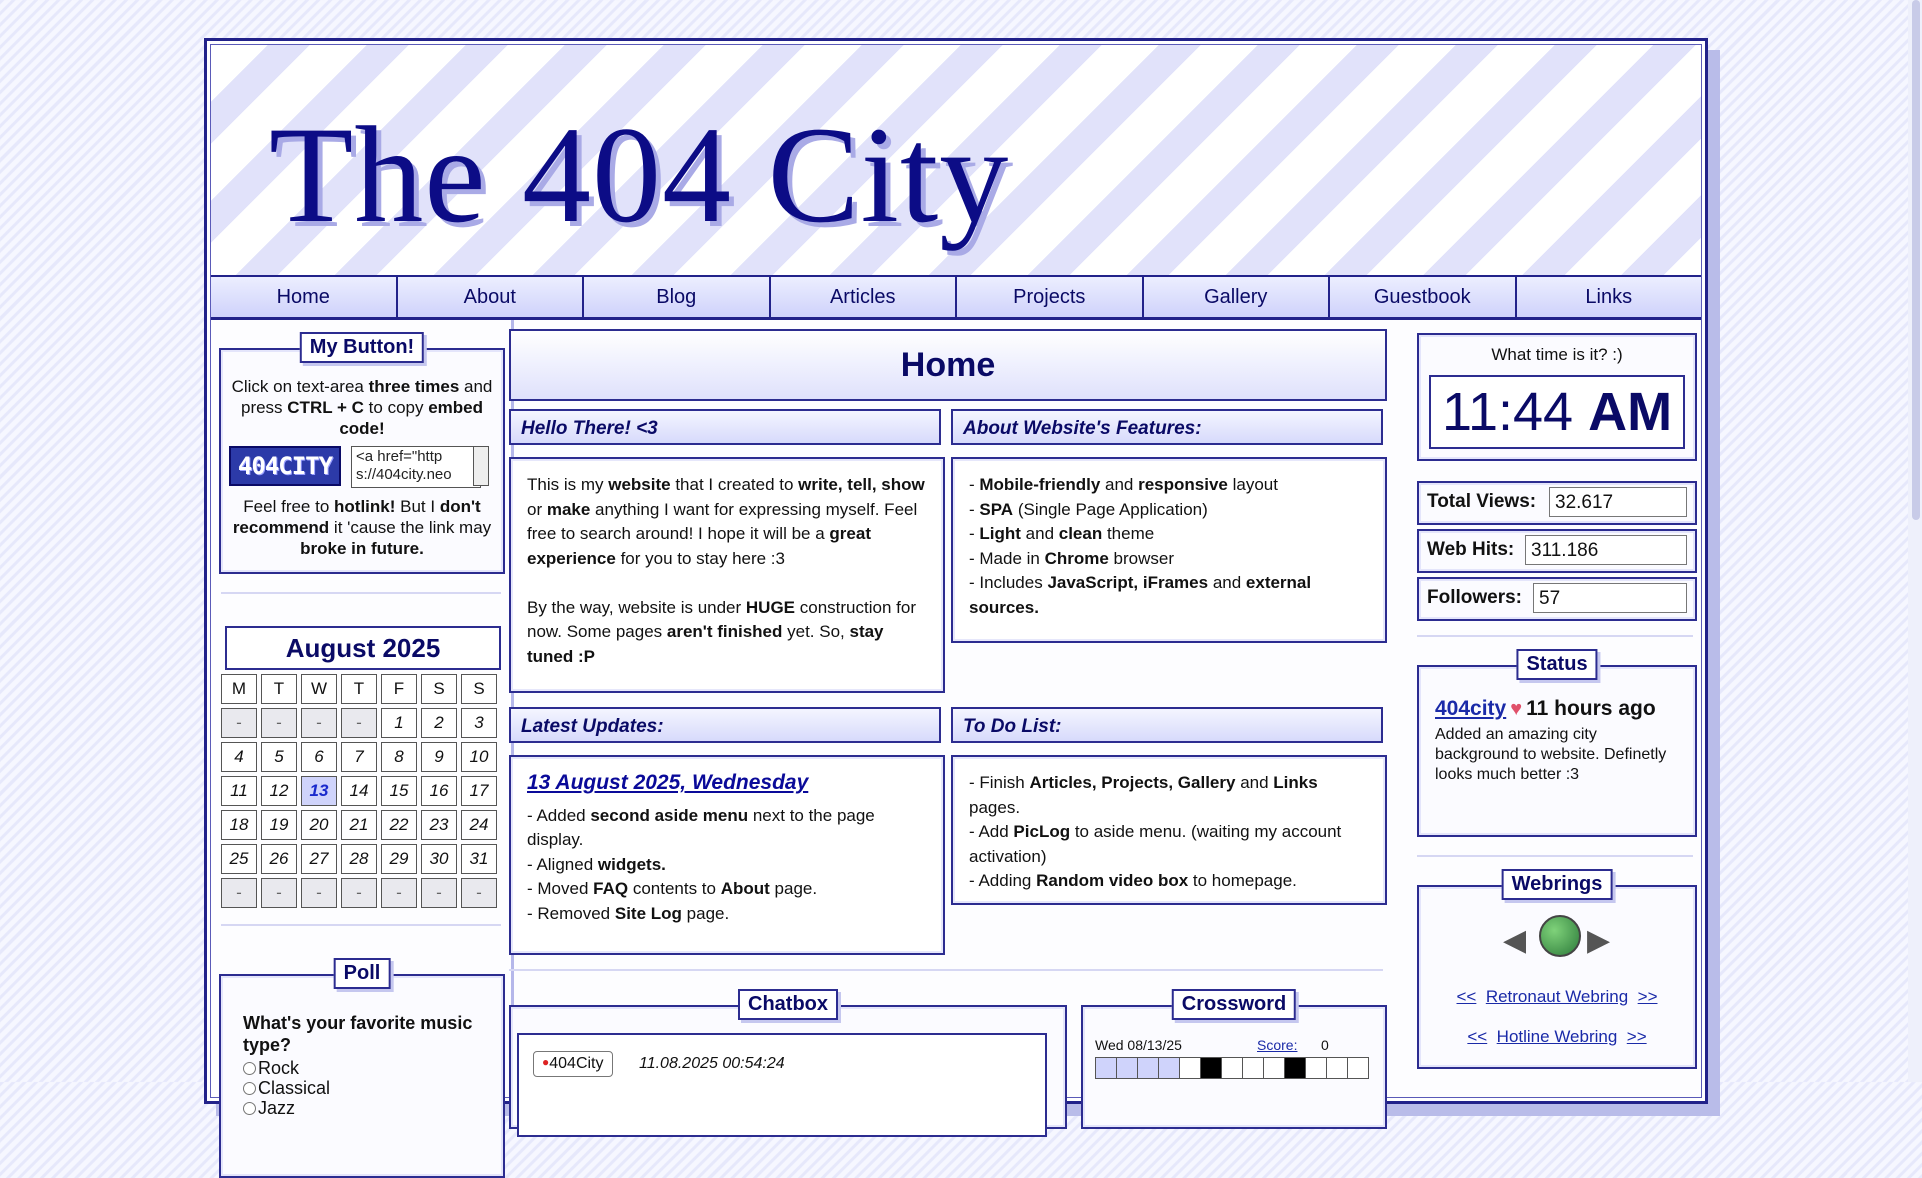 The width and height of the screenshot is (1922, 1178). Describe the element at coordinates (1234, 1004) in the screenshot. I see `crossword-title: Crossword` at that location.